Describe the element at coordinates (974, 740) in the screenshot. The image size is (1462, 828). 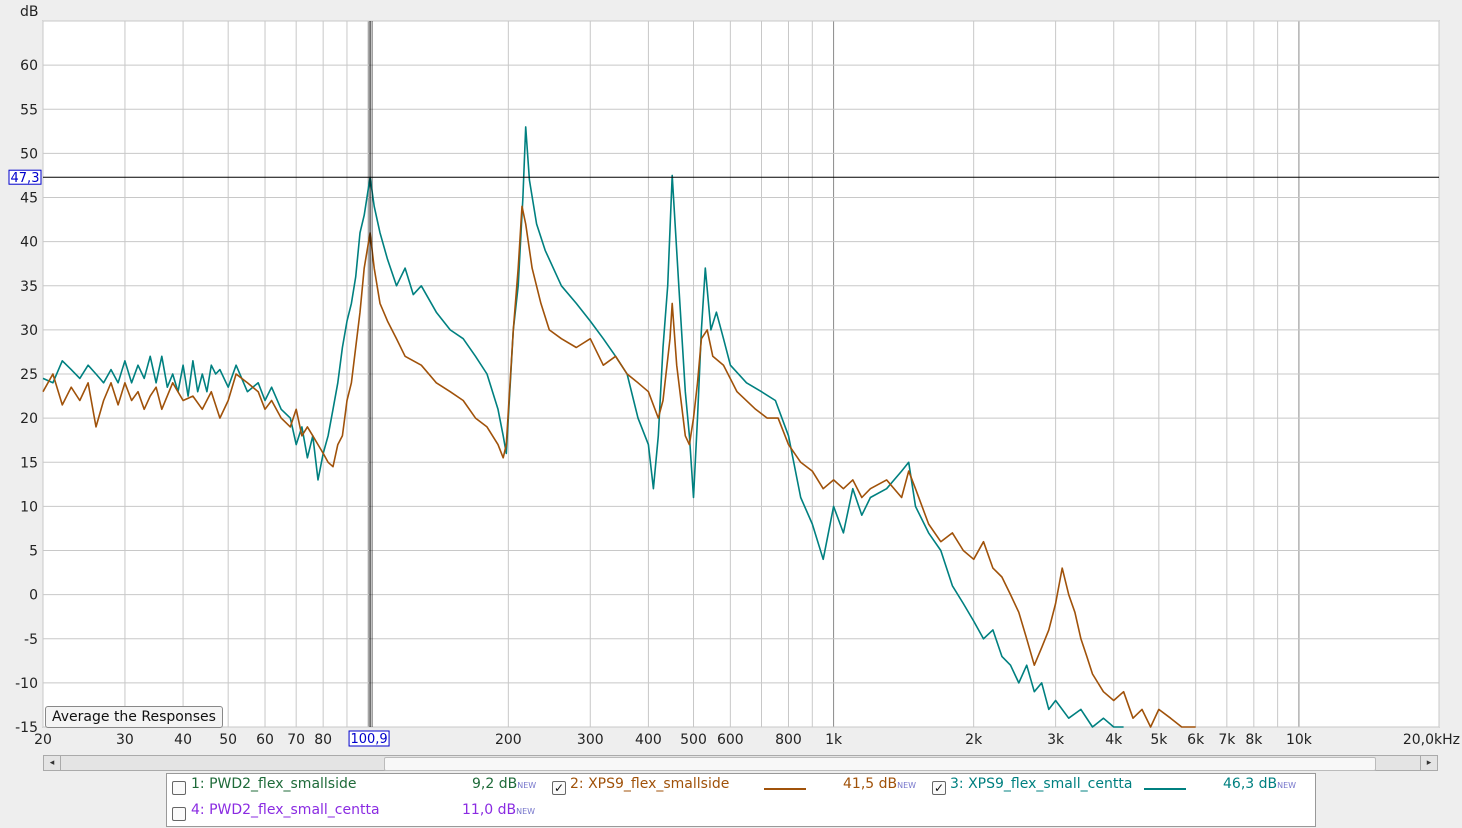
I see `x-tick-label: 2k` at that location.